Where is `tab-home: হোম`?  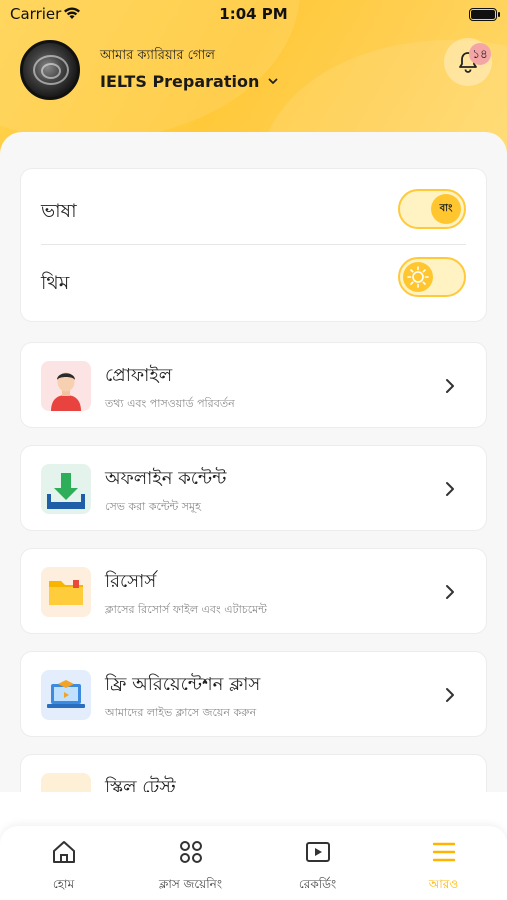 tab-home: হোম is located at coordinates (63, 864).